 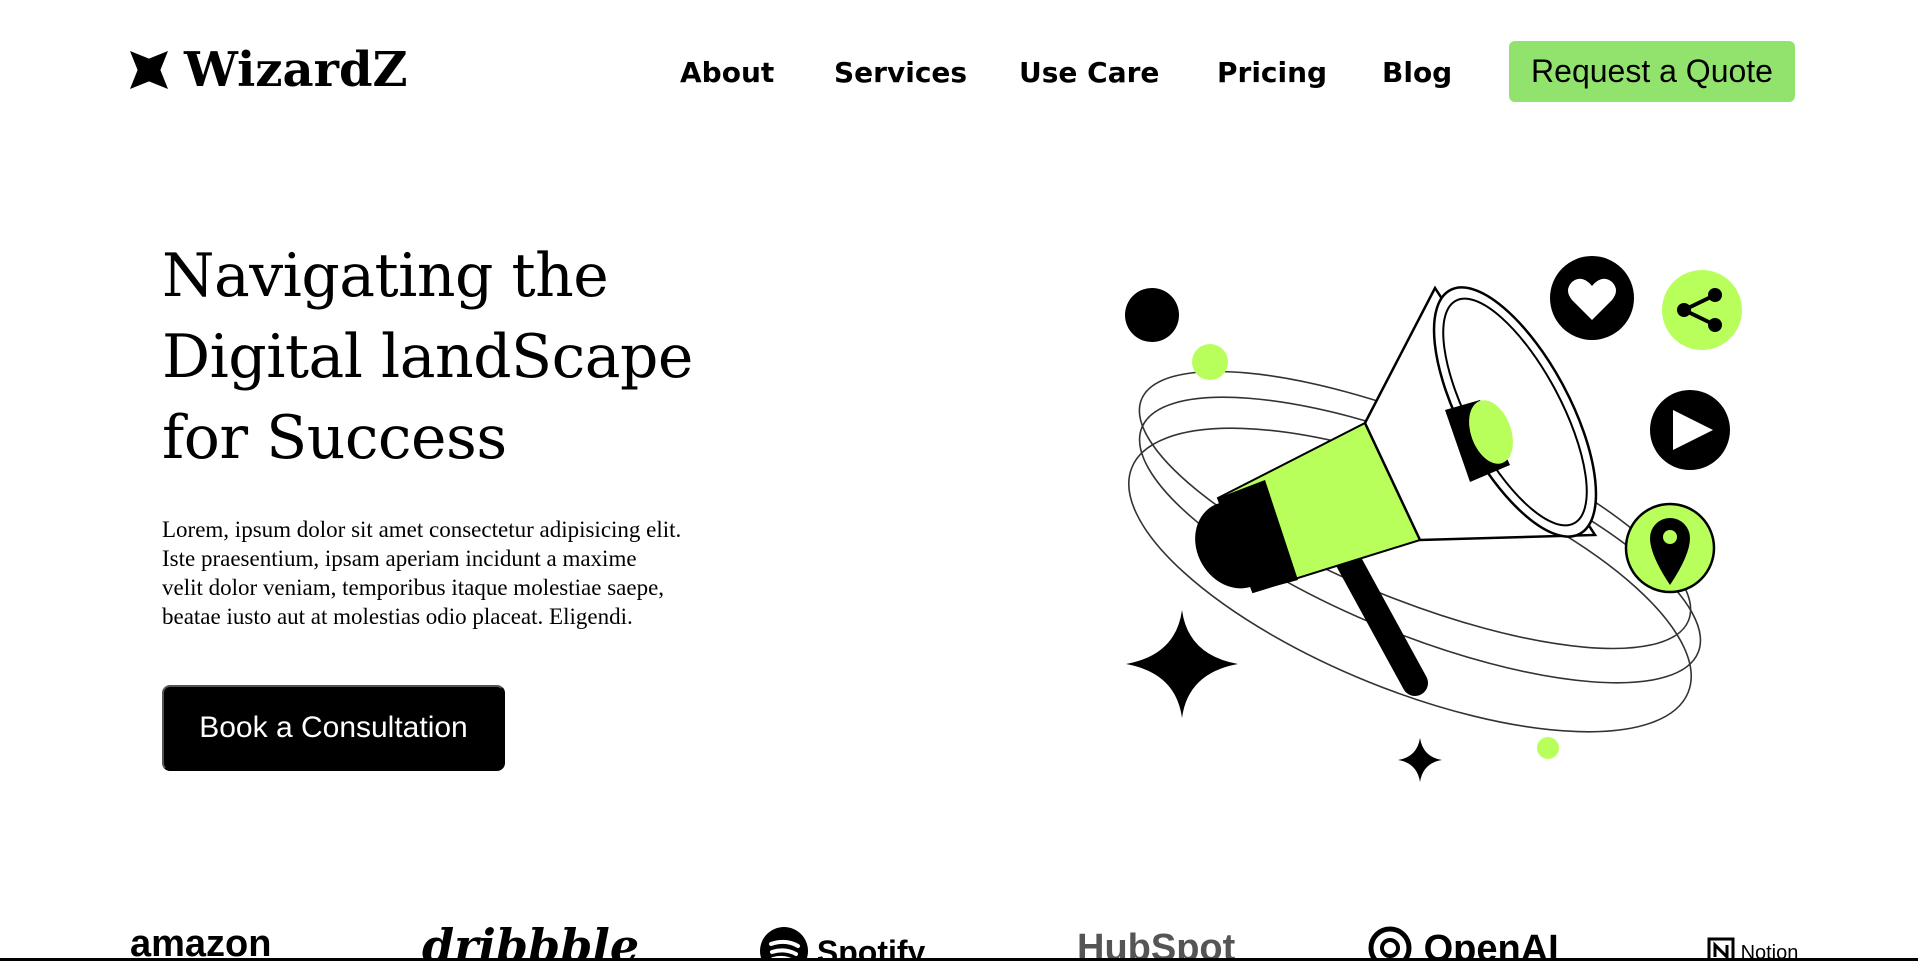 I want to click on brand-logo-amazon: amazon, so click(x=201, y=942).